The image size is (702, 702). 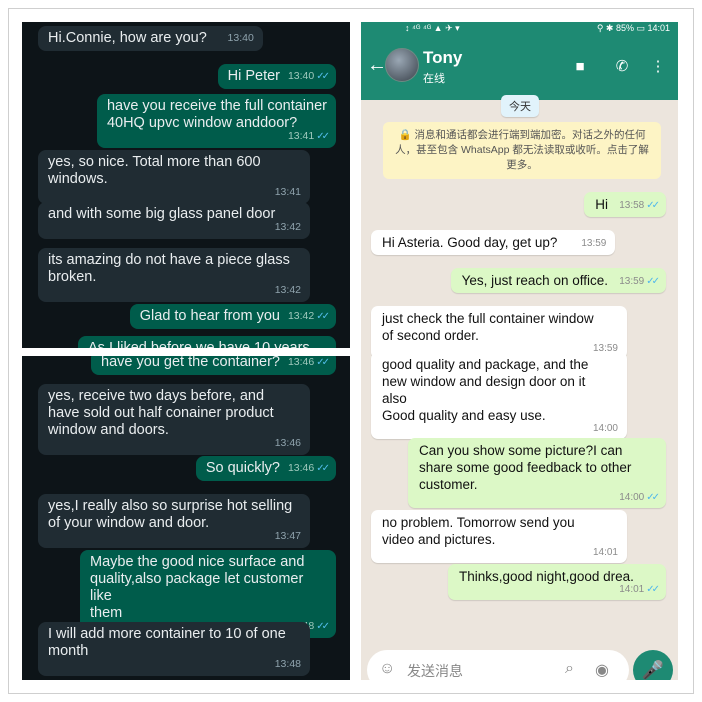 I want to click on message-bubble: Hi Peter 13:40 ✓✓, so click(x=276, y=76).